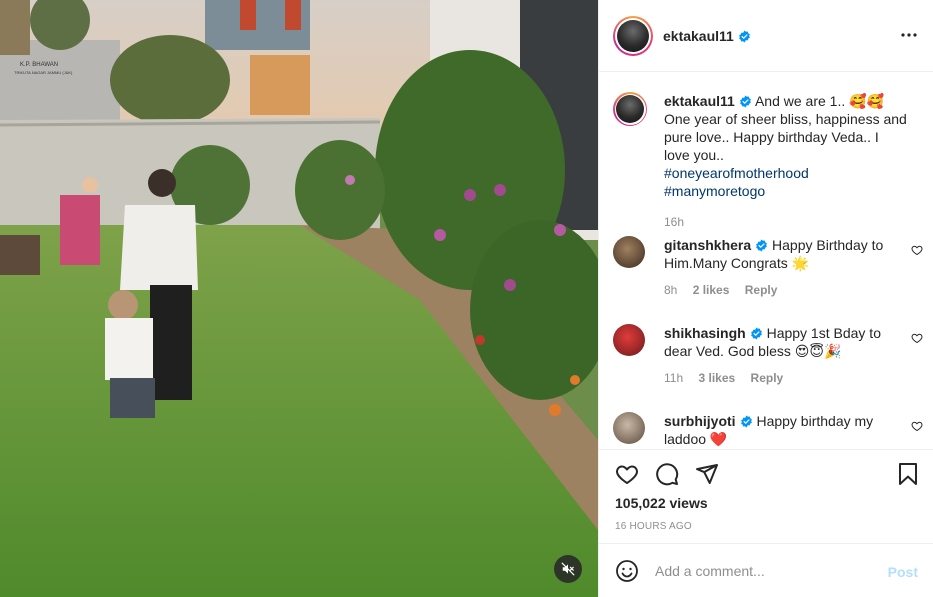  Describe the element at coordinates (785, 191) in the screenshot. I see `hashtag-link: #manymoretogo` at that location.